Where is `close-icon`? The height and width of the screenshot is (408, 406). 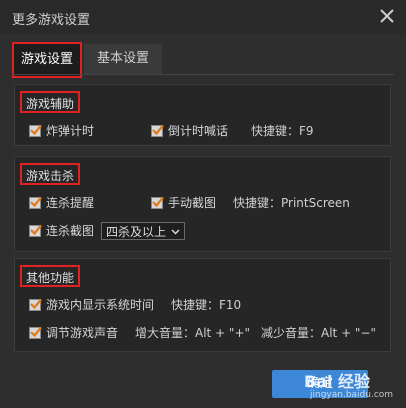 close-icon is located at coordinates (387, 16).